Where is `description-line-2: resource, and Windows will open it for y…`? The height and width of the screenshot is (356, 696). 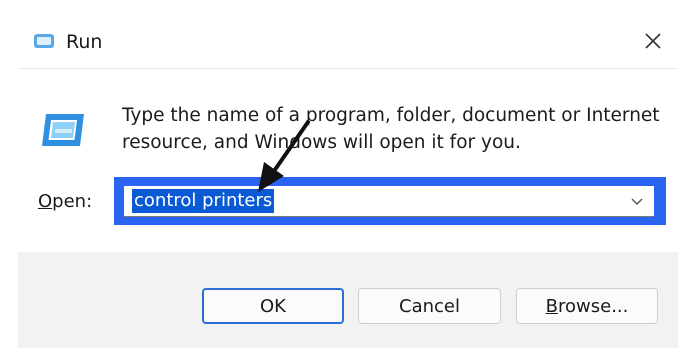
description-line-2: resource, and Windows will open it for y… is located at coordinates (321, 142).